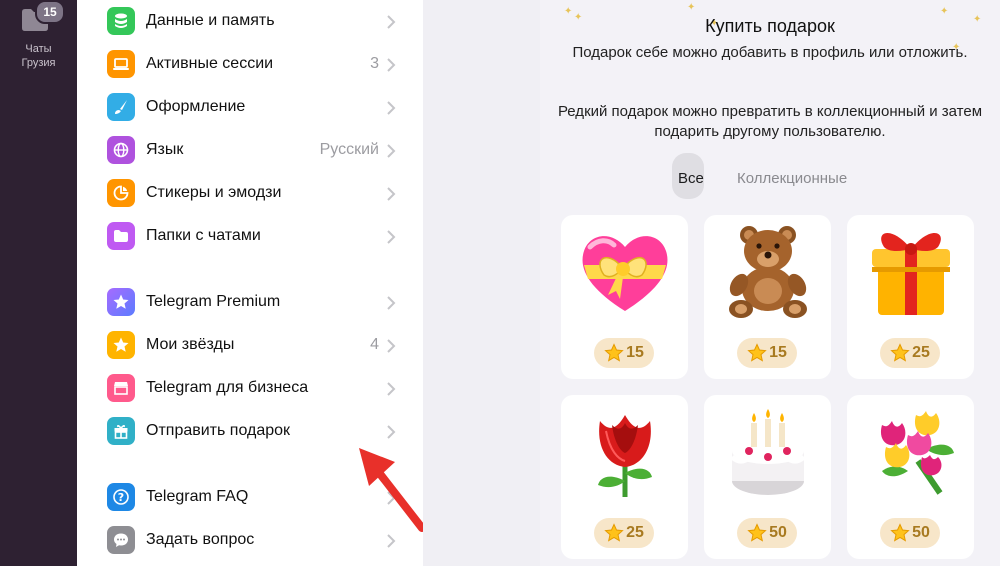  Describe the element at coordinates (349, 149) in the screenshot. I see `settings-item-value: Русский` at that location.